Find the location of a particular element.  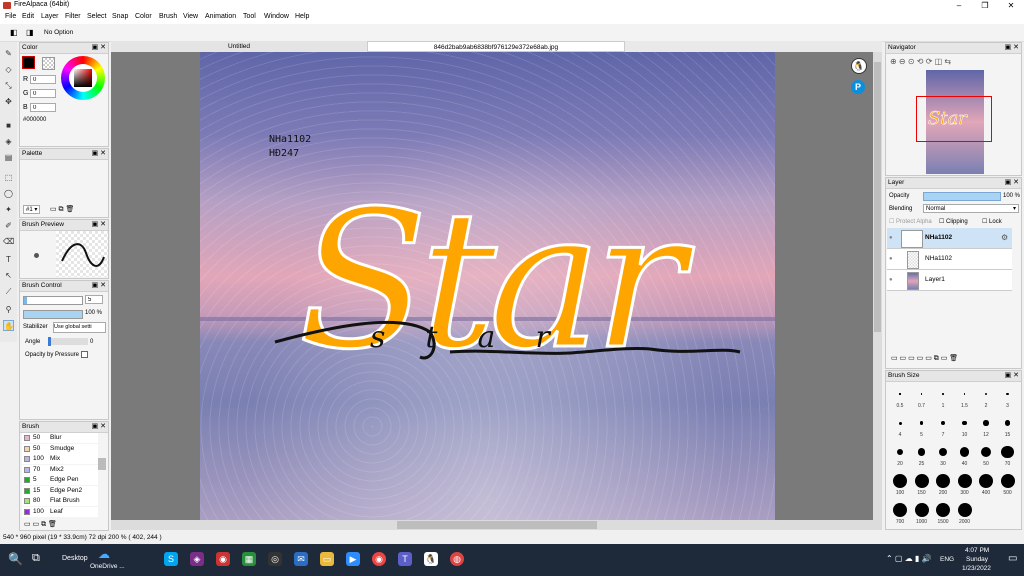

menu-file: File is located at coordinates (10, 16).